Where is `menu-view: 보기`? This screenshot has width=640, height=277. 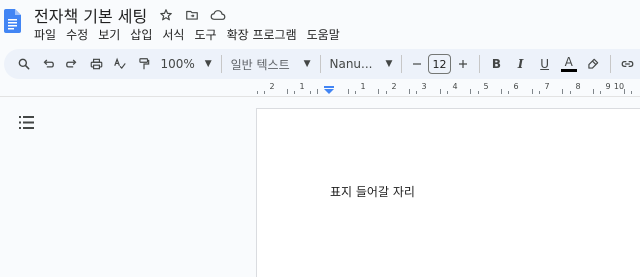 menu-view: 보기 is located at coordinates (109, 34).